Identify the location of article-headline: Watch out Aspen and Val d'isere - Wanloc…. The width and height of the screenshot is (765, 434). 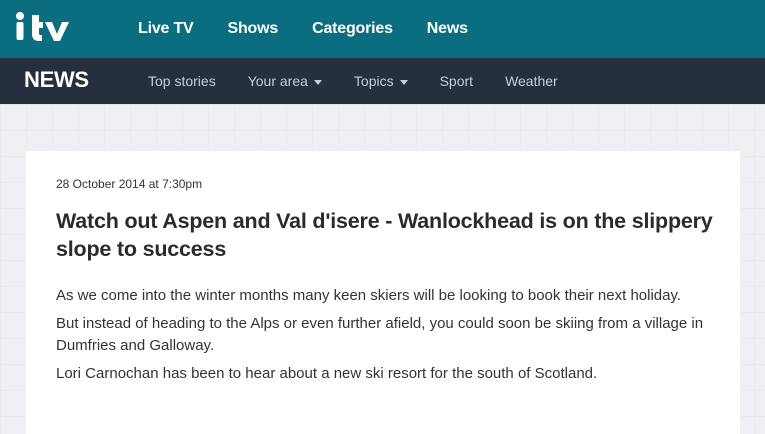
(384, 235).